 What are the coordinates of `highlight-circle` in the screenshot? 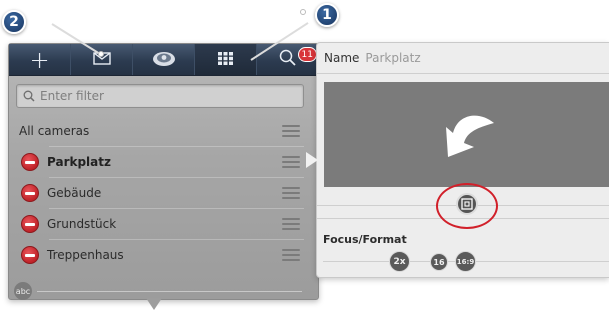 It's located at (467, 206).